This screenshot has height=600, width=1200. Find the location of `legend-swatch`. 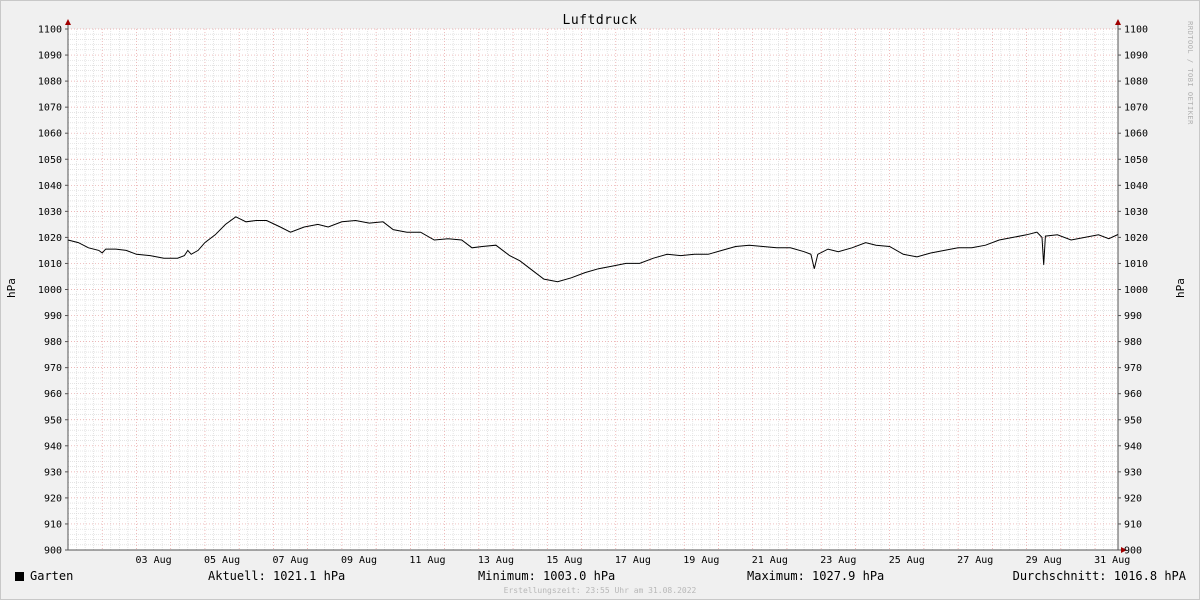

legend-swatch is located at coordinates (19, 576).